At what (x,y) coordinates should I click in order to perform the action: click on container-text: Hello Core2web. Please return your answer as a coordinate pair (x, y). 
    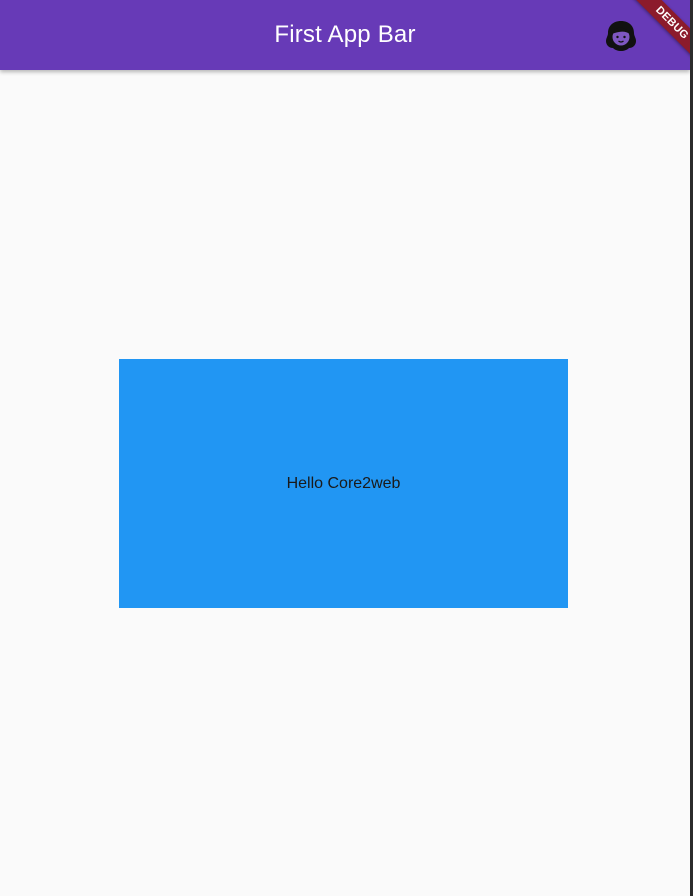
    Looking at the image, I should click on (343, 483).